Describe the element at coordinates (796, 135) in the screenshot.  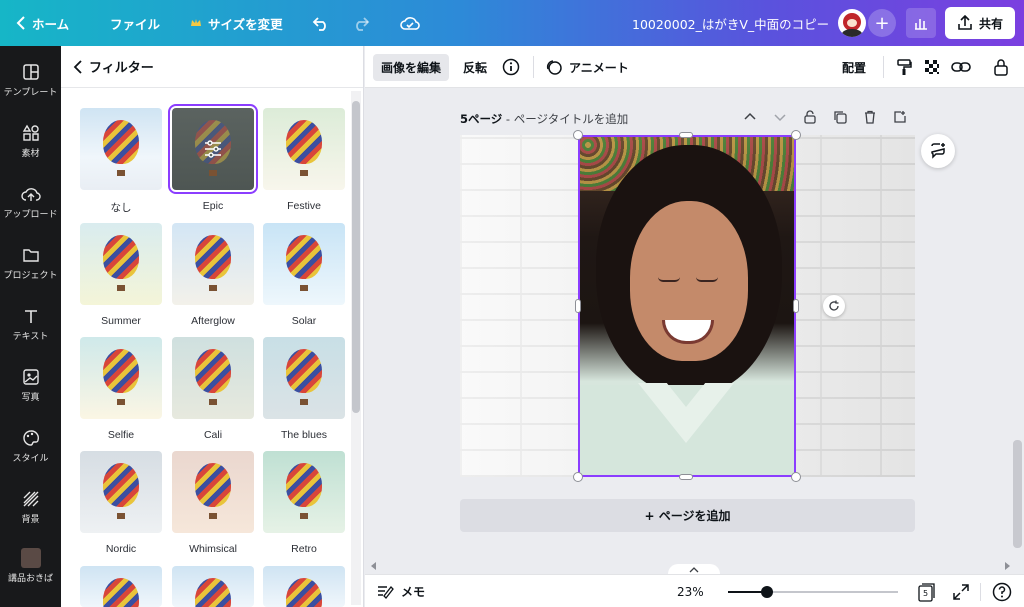
I see `resize-handle-top-right` at that location.